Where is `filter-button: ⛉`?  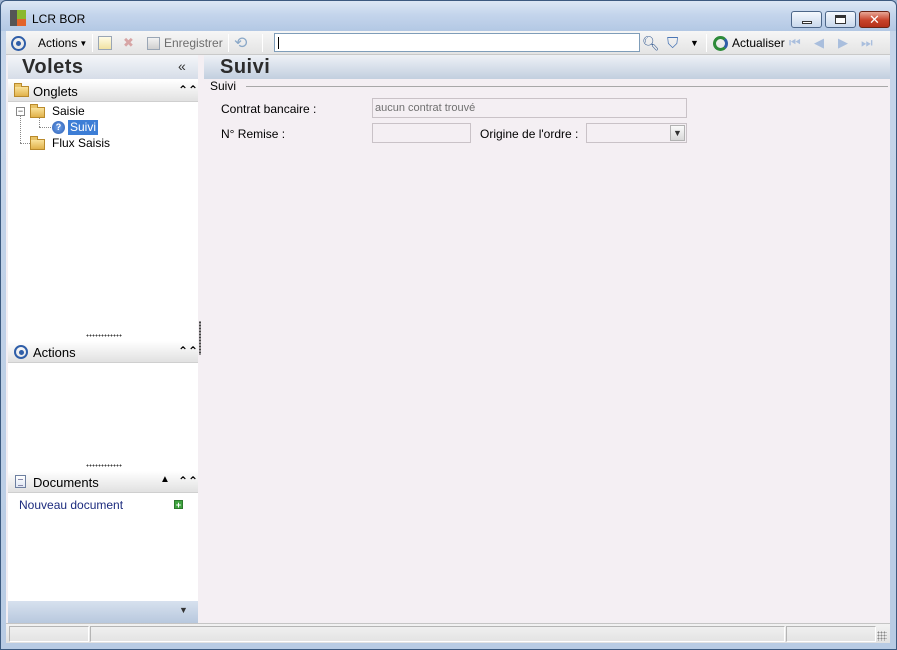
filter-button: ⛉ is located at coordinates (672, 43).